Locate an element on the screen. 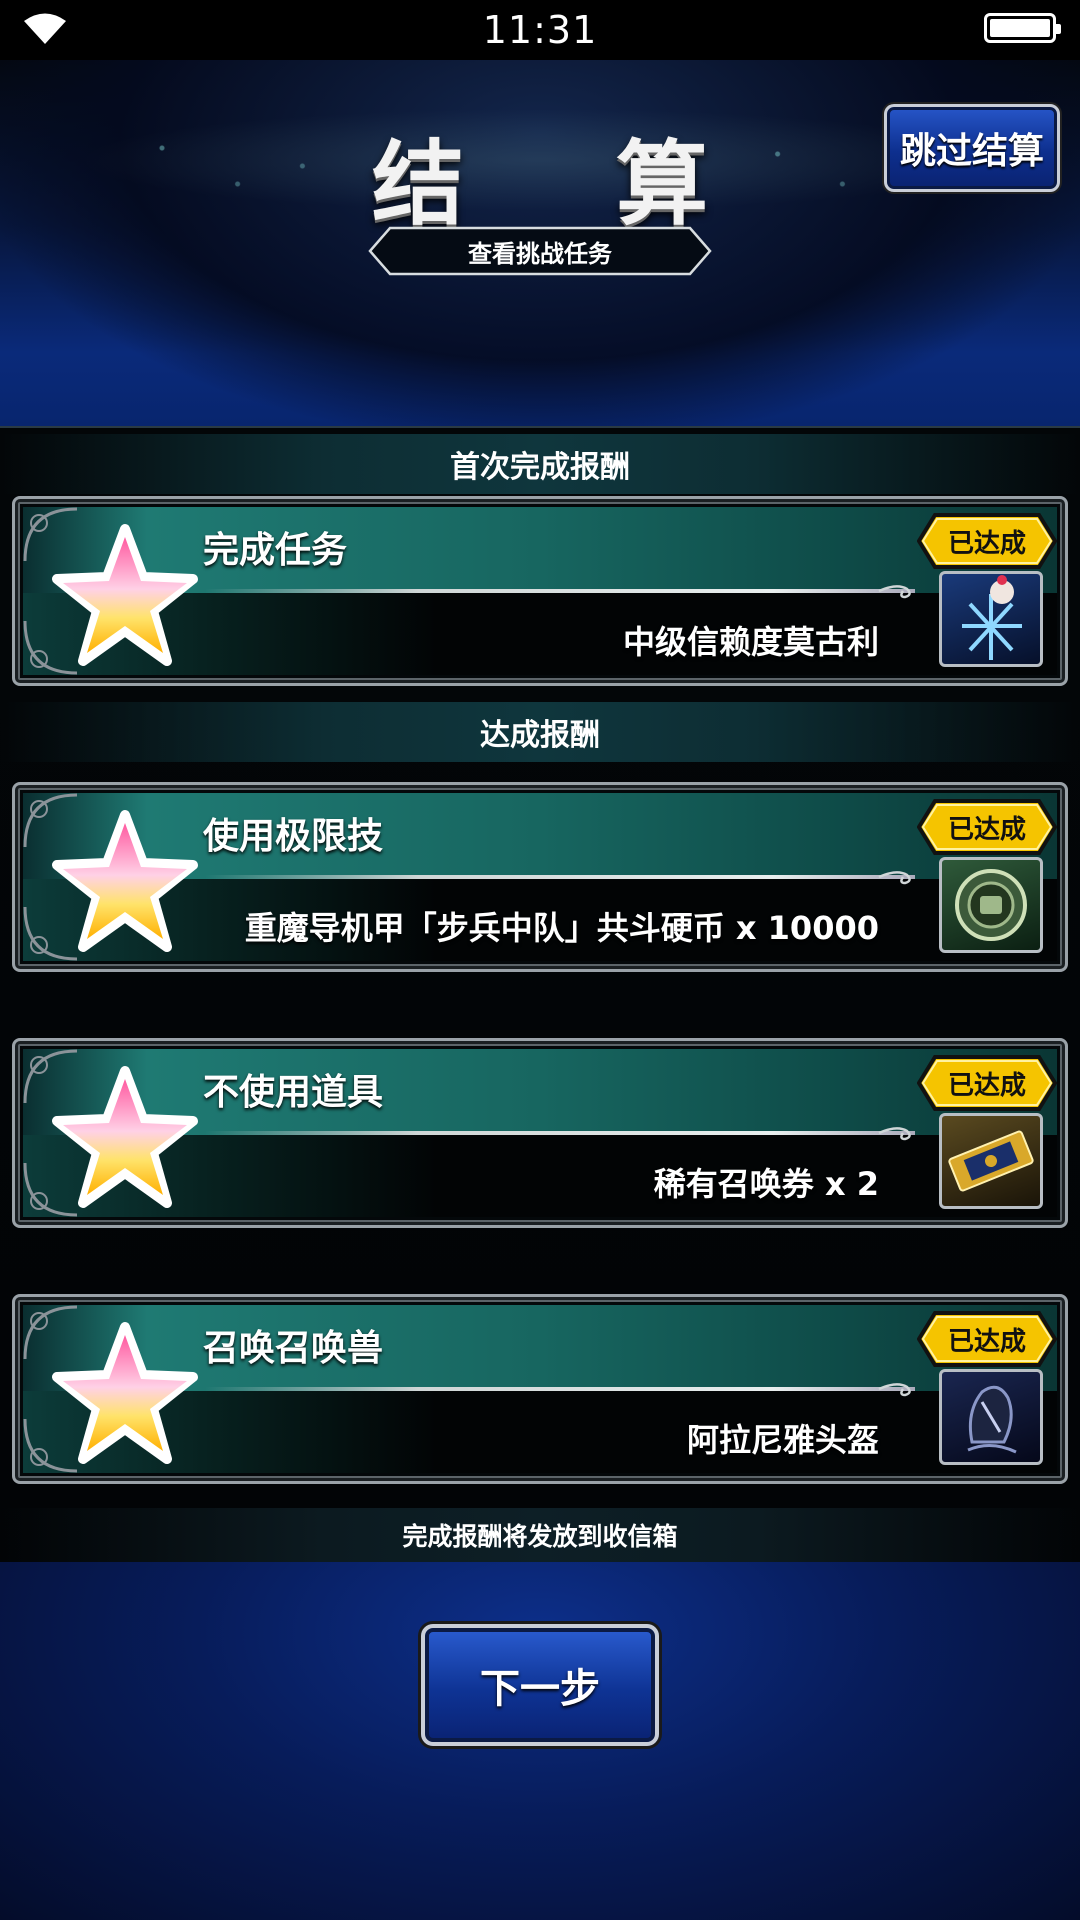 Image resolution: width=1080 pixels, height=1920 pixels. battery-icon is located at coordinates (1022, 28).